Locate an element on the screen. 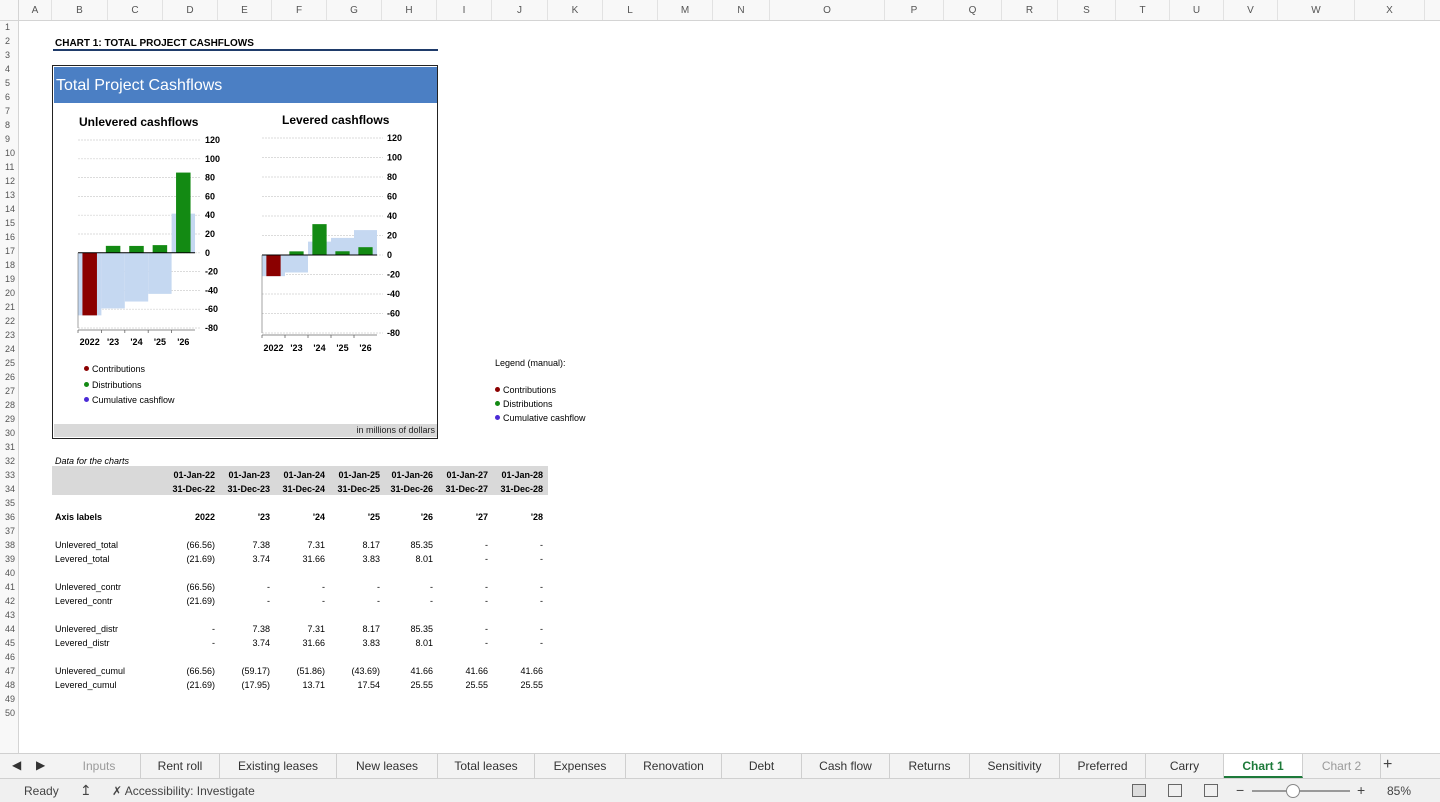 Image resolution: width=1440 pixels, height=802 pixels. row-header-3: 3 is located at coordinates (9, 55).